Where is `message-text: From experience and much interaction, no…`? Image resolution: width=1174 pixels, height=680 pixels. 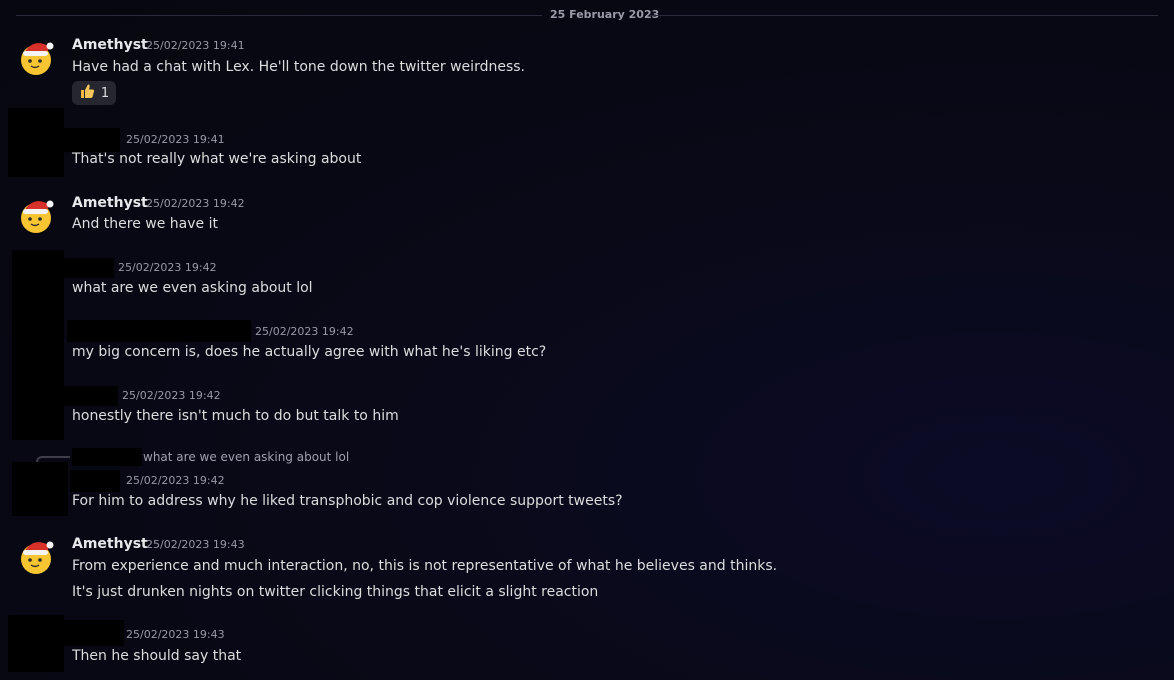 message-text: From experience and much interaction, no… is located at coordinates (425, 566).